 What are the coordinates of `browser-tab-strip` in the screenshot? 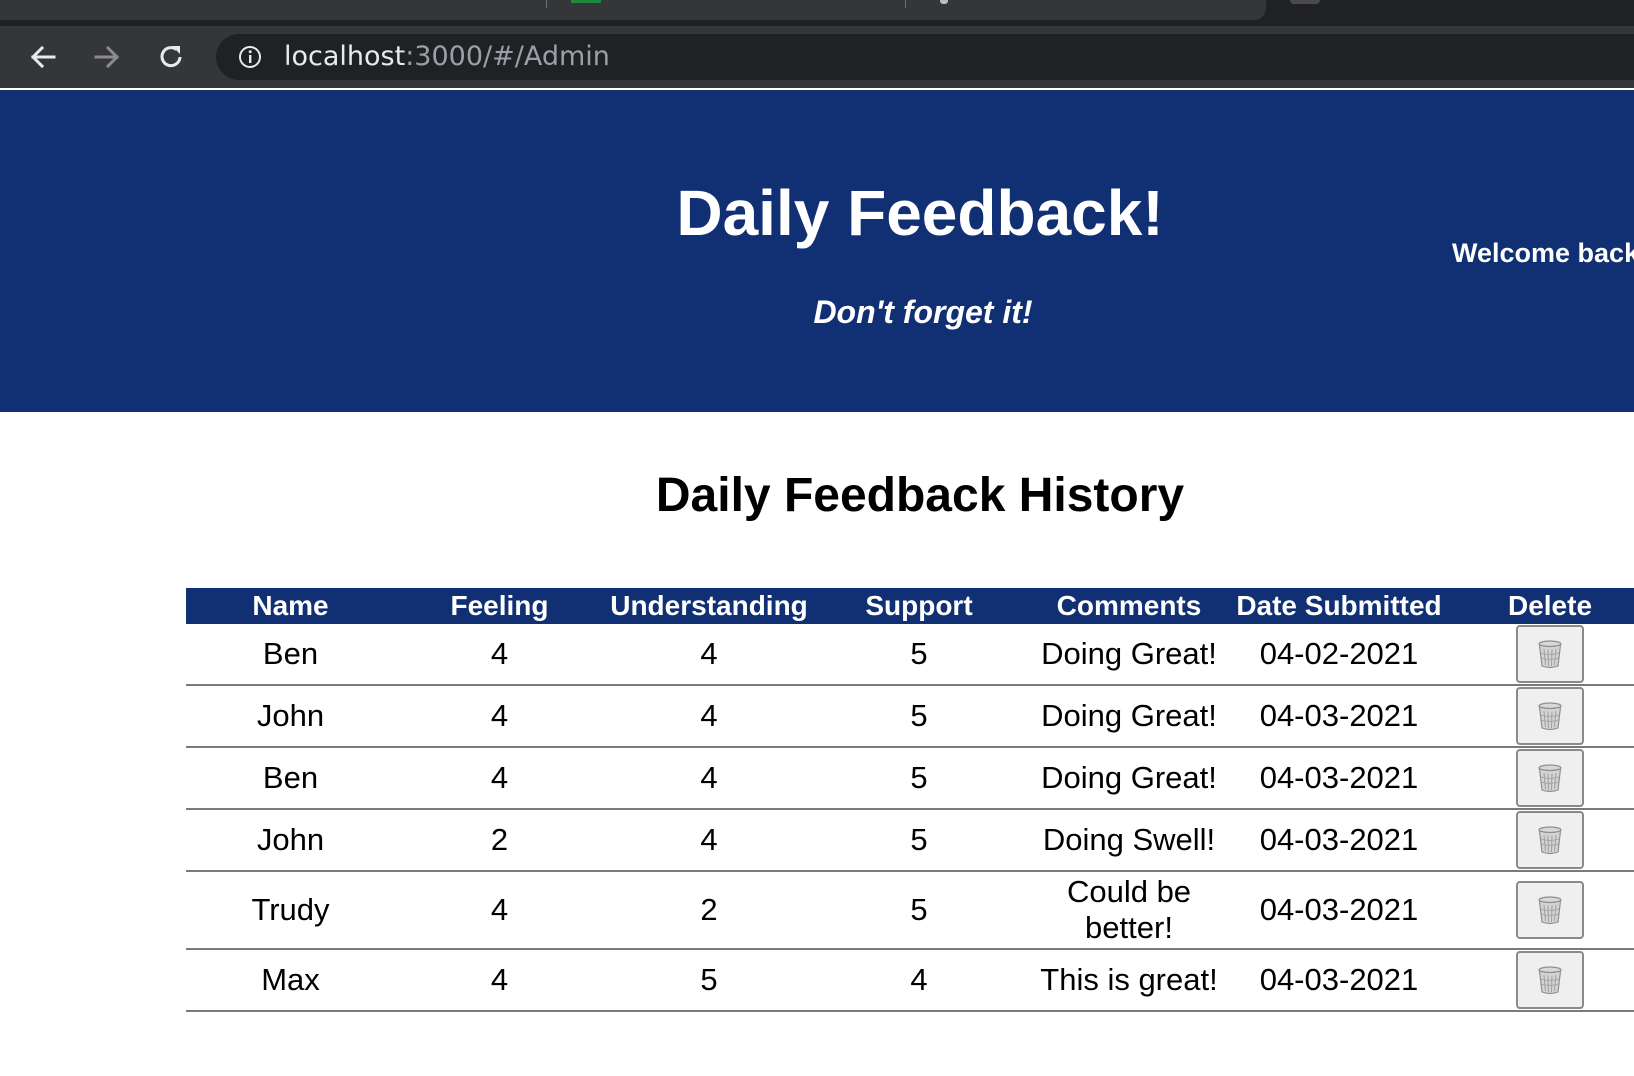 It's located at (817, 13).